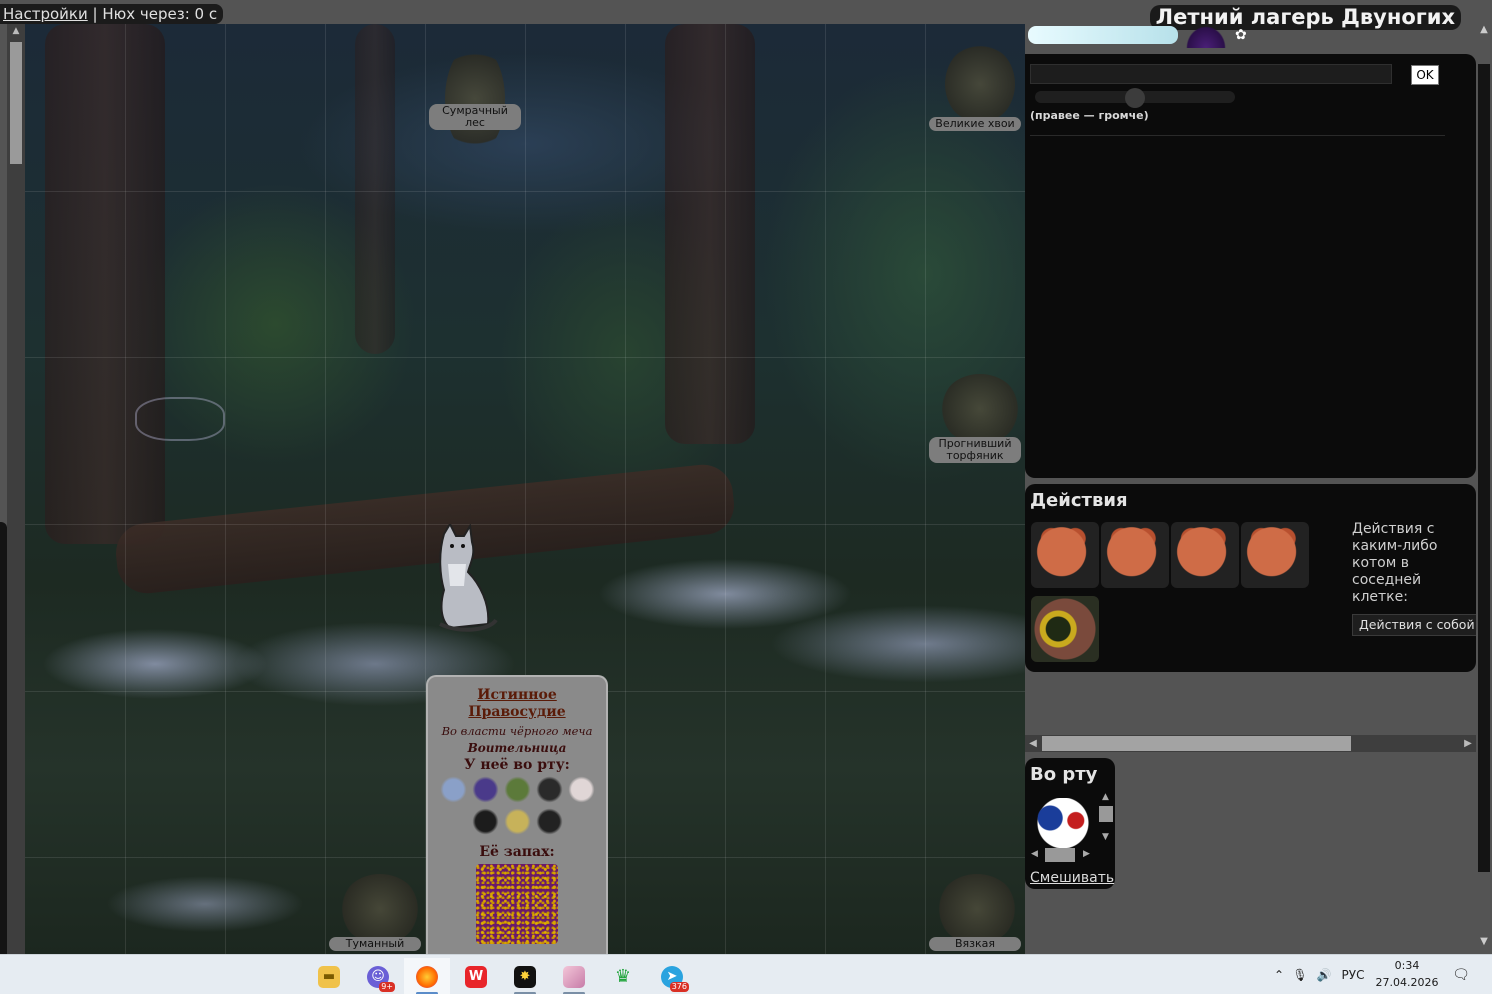 This screenshot has height=994, width=1492. I want to click on mouth-vertical-thumb, so click(1106, 814).